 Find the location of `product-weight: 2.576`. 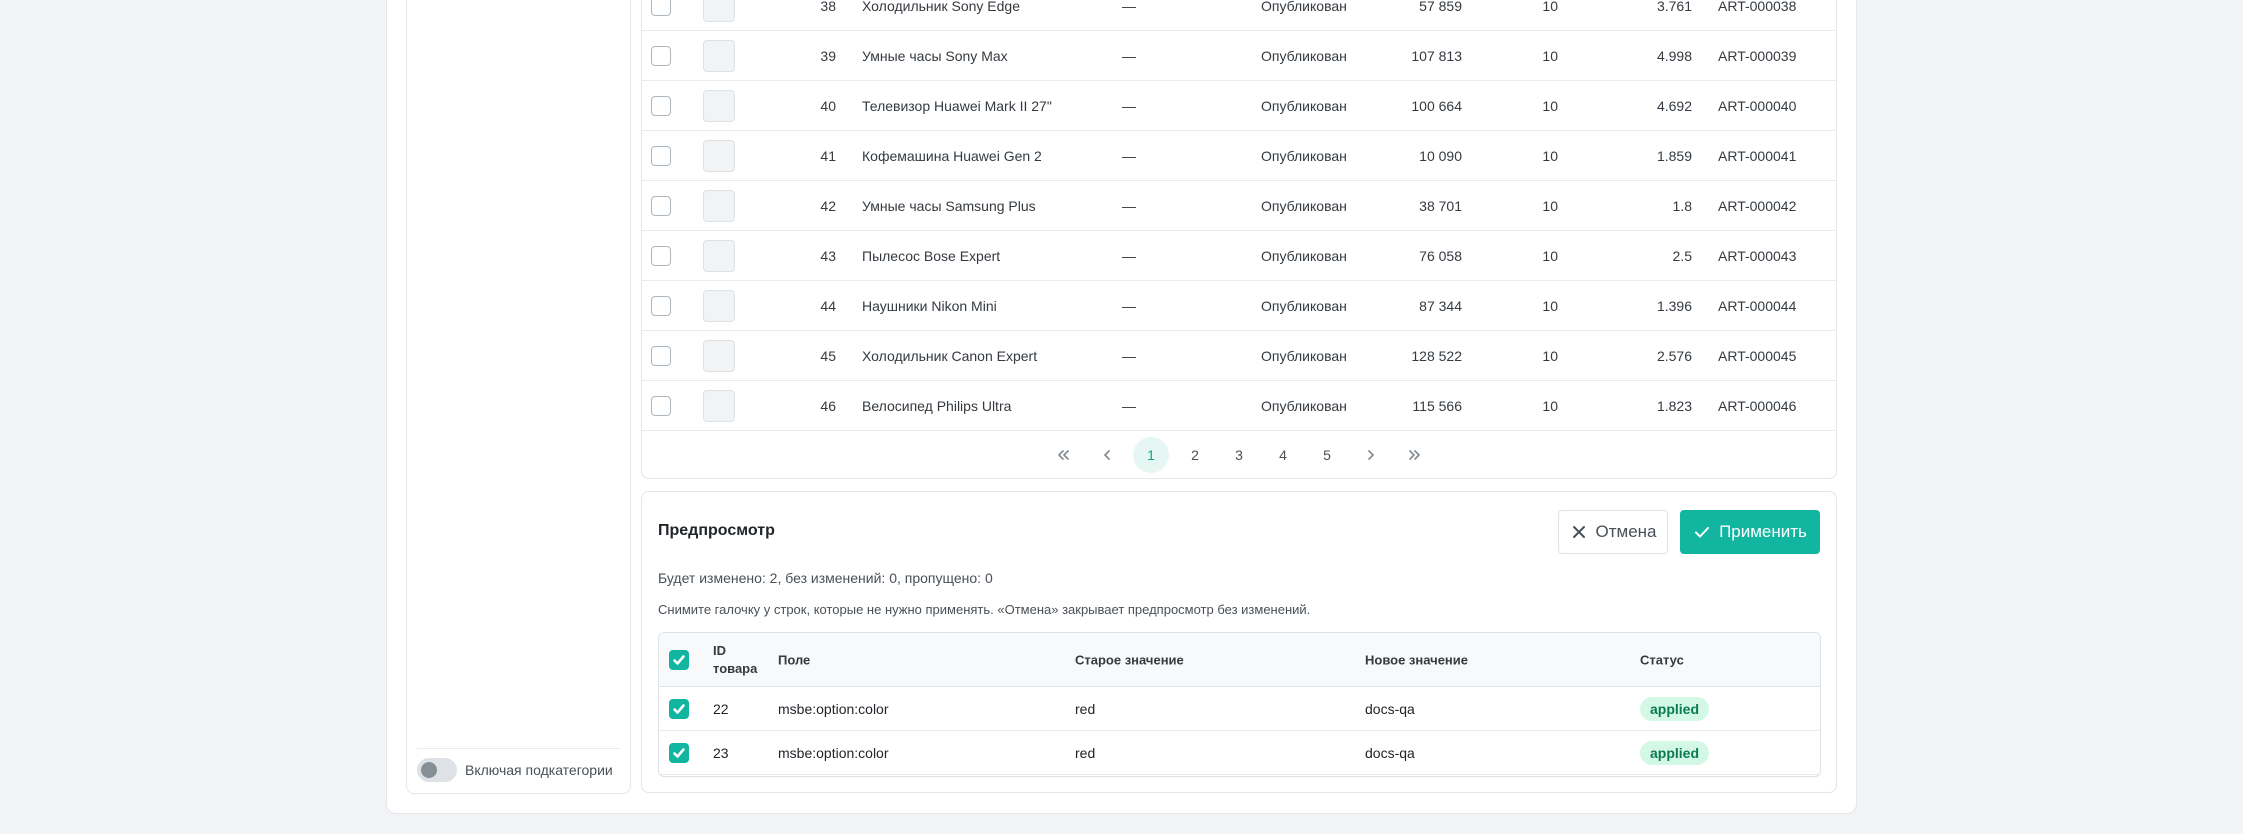

product-weight: 2.576 is located at coordinates (1674, 355).